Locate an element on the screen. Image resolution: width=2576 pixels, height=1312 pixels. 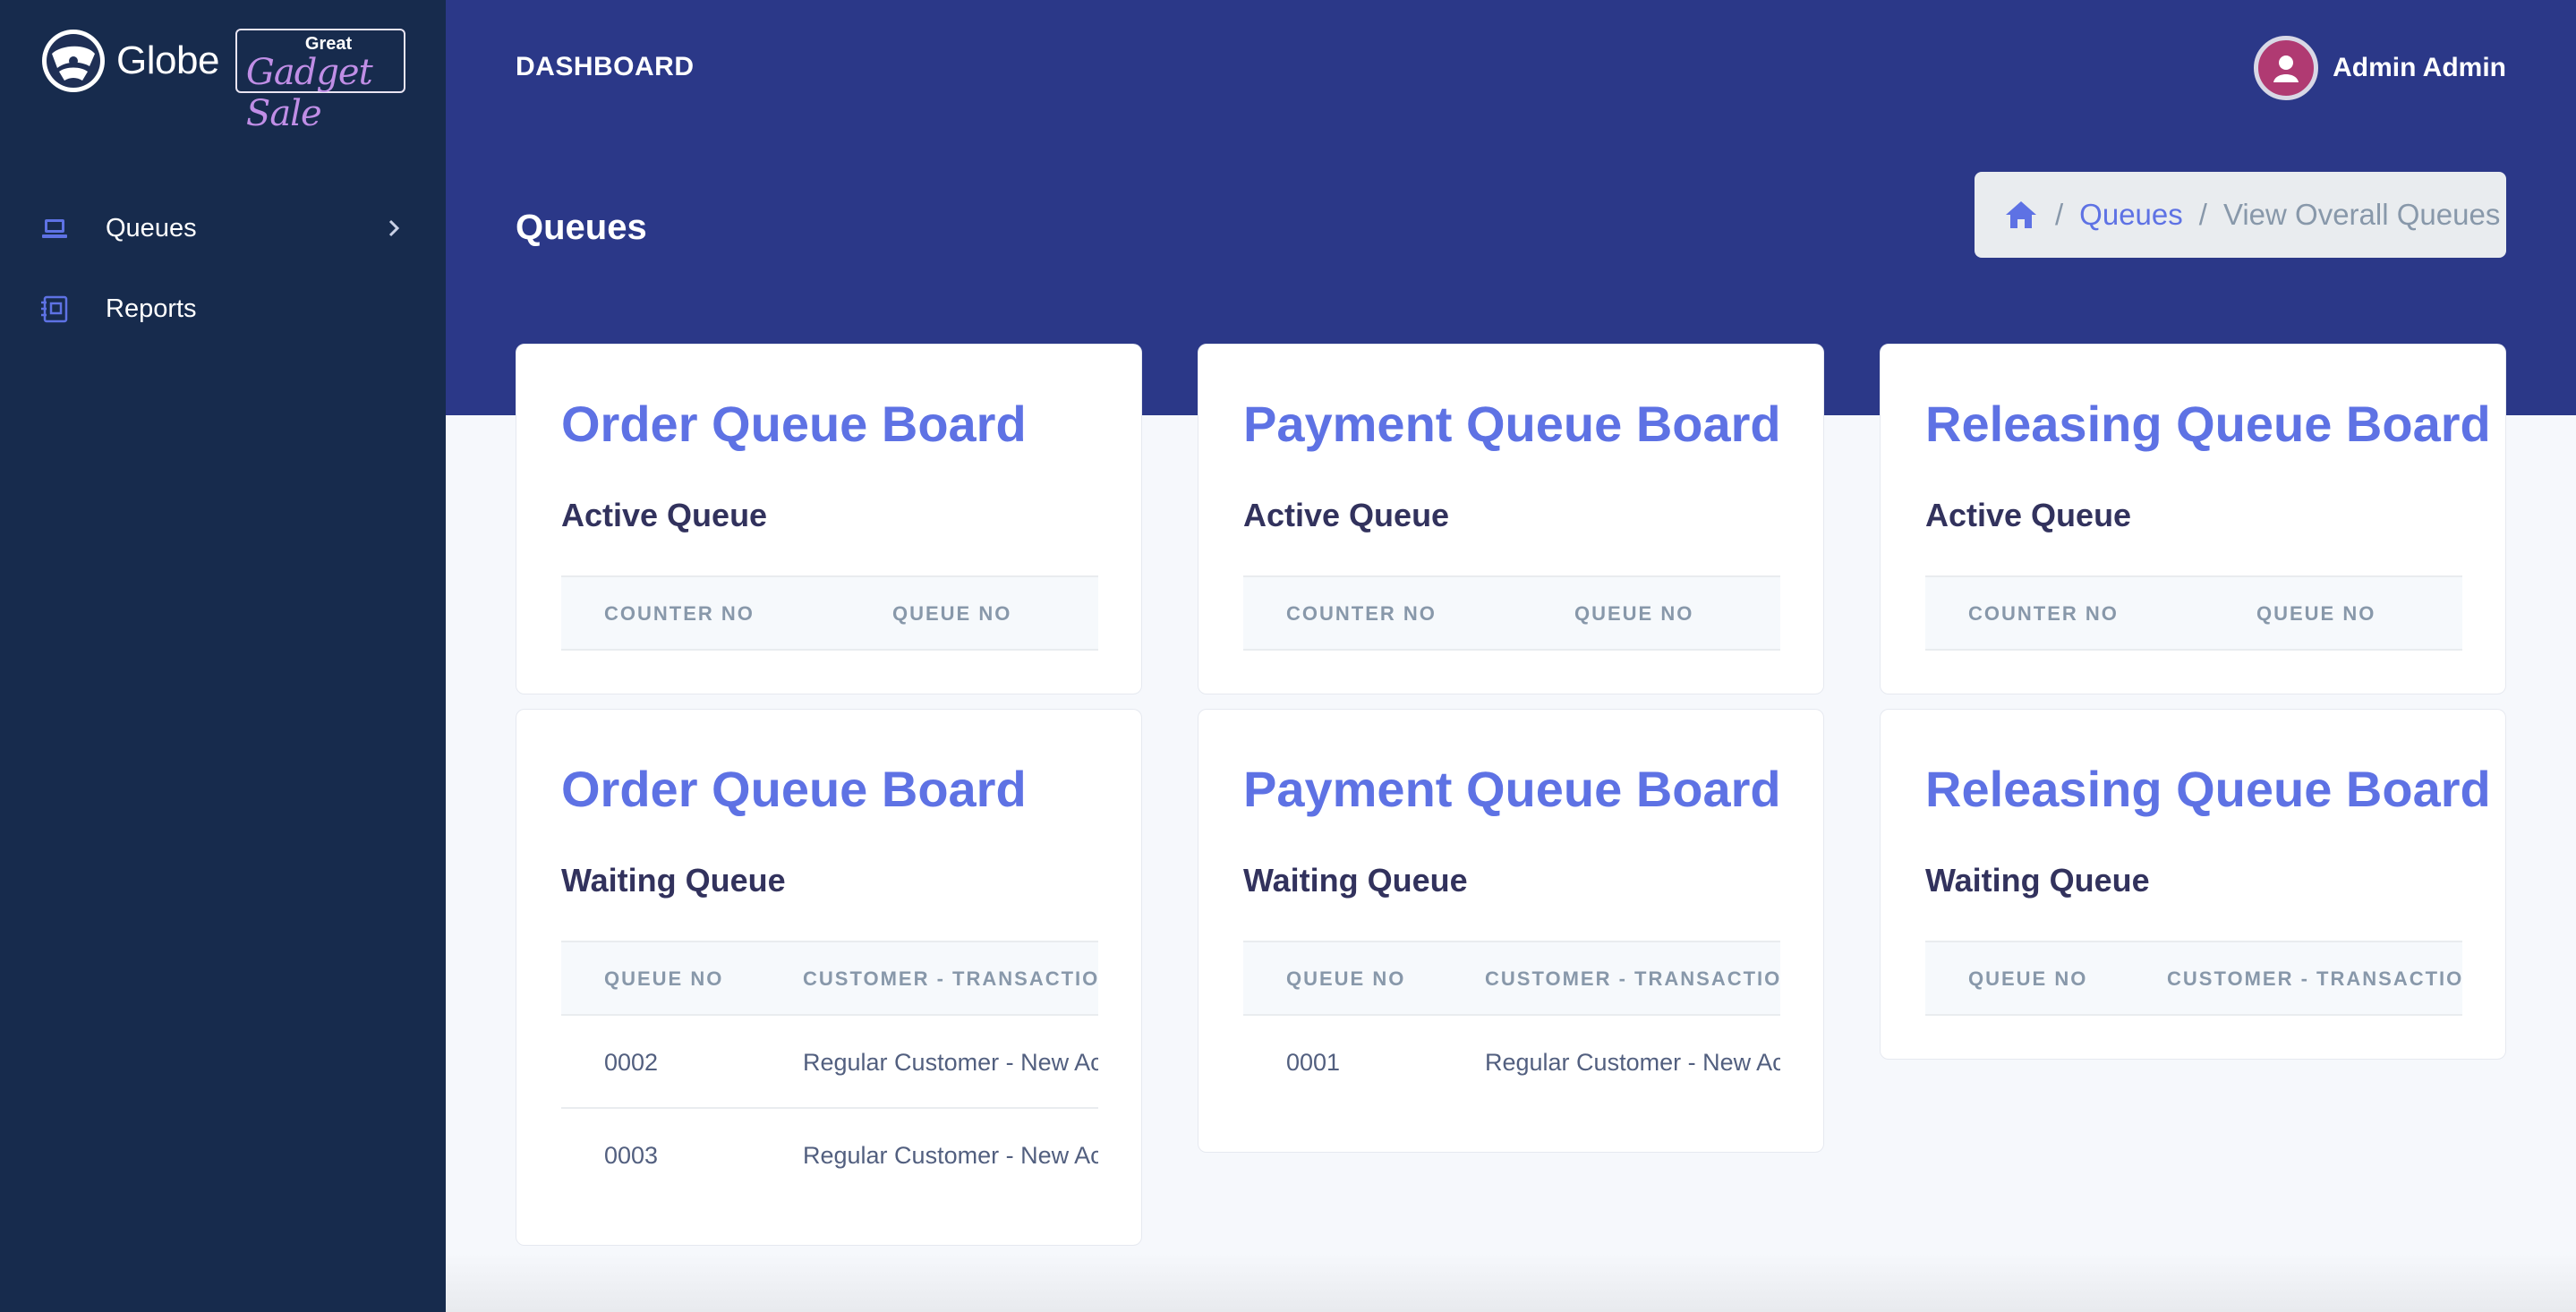
page-bottom-shadow is located at coordinates (1511, 1282).